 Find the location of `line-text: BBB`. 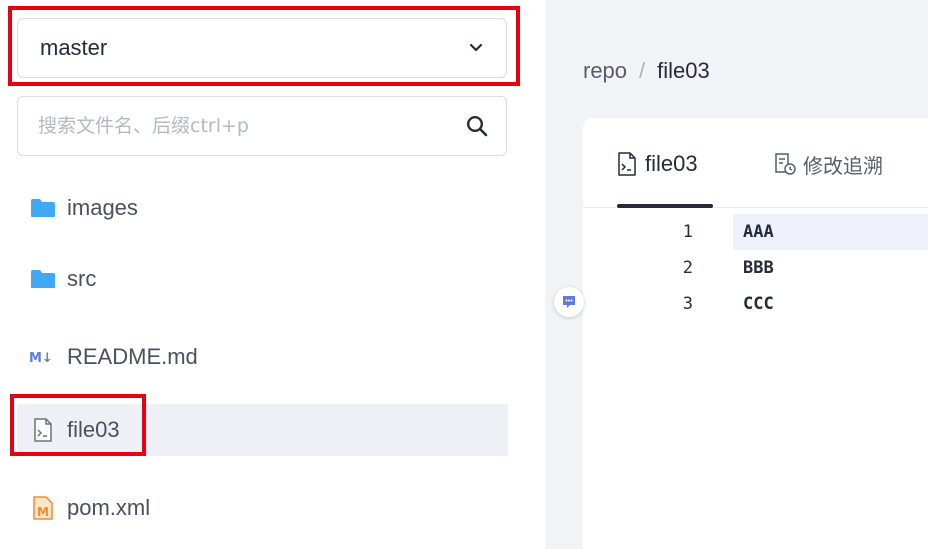

line-text: BBB is located at coordinates (758, 268).